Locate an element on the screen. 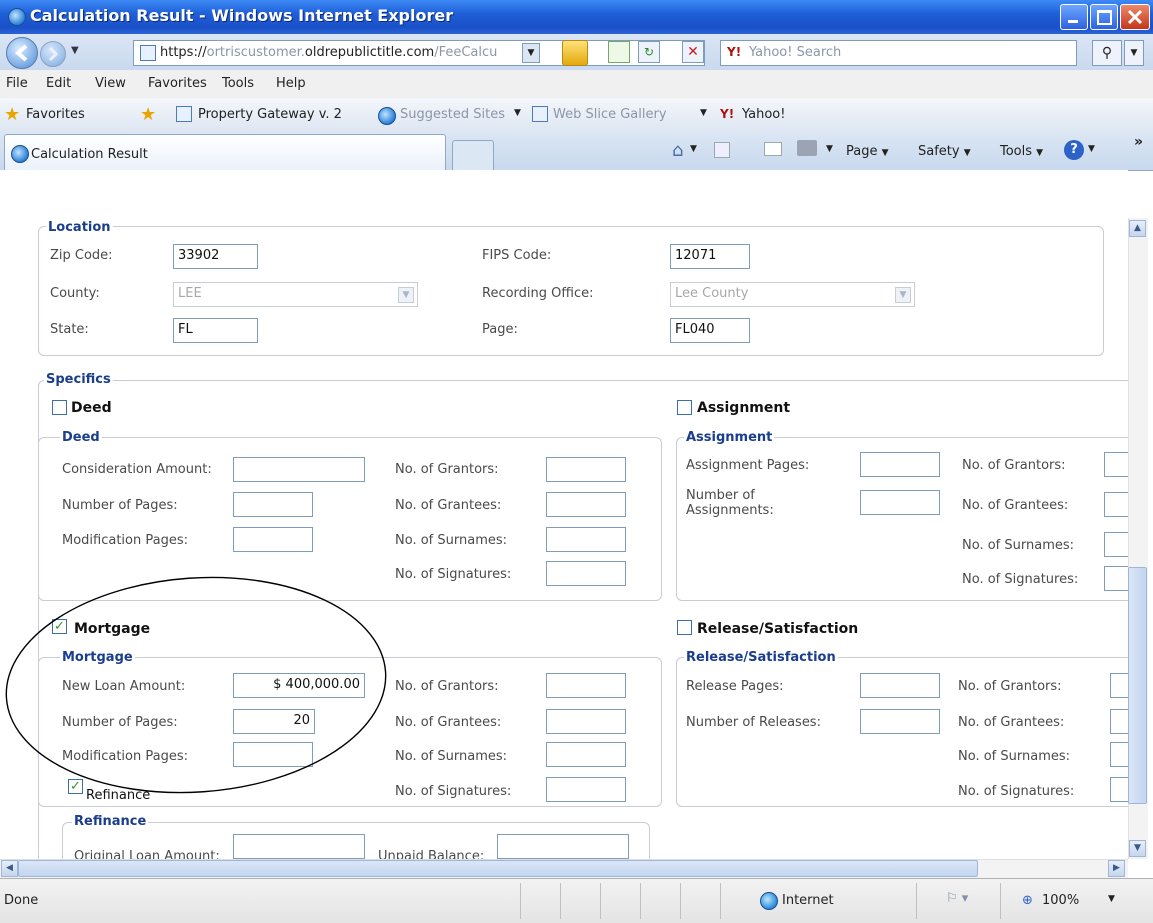 The width and height of the screenshot is (1153, 923). history-dropdown-icon: ▼ is located at coordinates (75, 50).